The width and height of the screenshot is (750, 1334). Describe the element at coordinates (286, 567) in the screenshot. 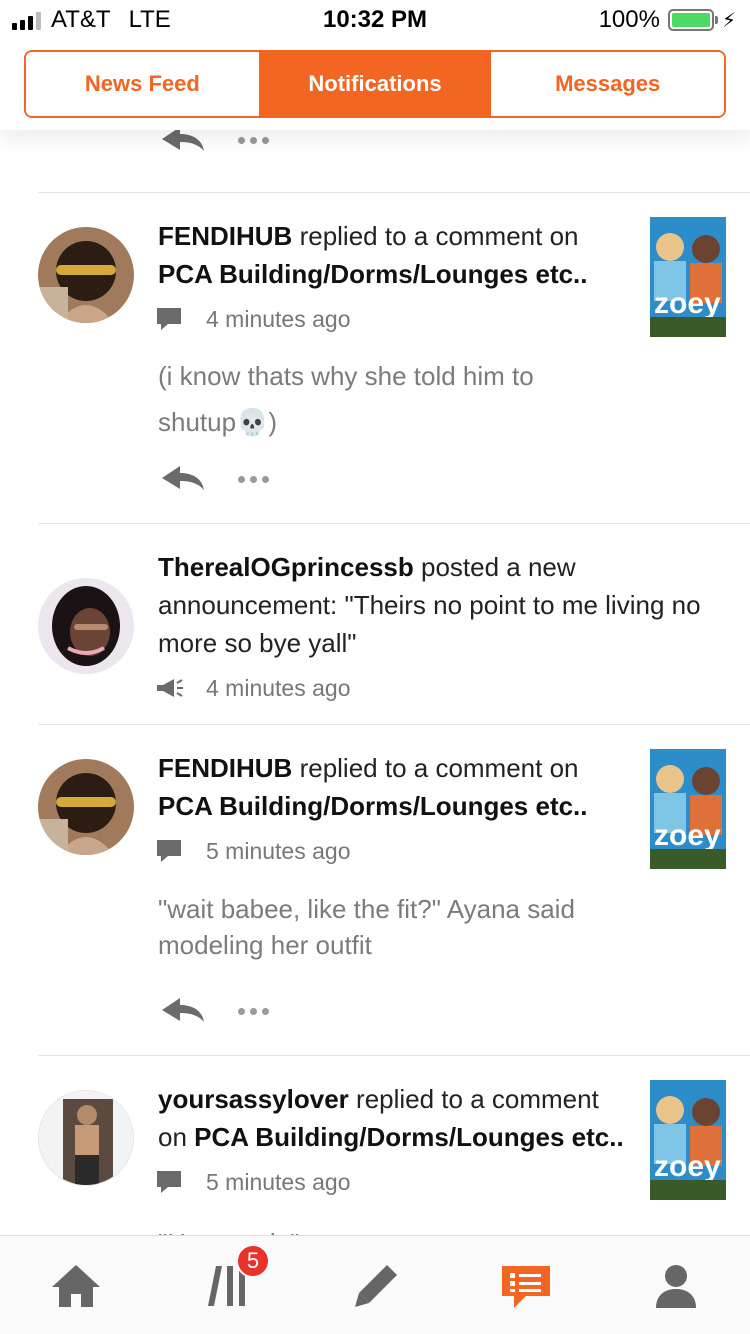

I see `username: TherealOGprincessb` at that location.